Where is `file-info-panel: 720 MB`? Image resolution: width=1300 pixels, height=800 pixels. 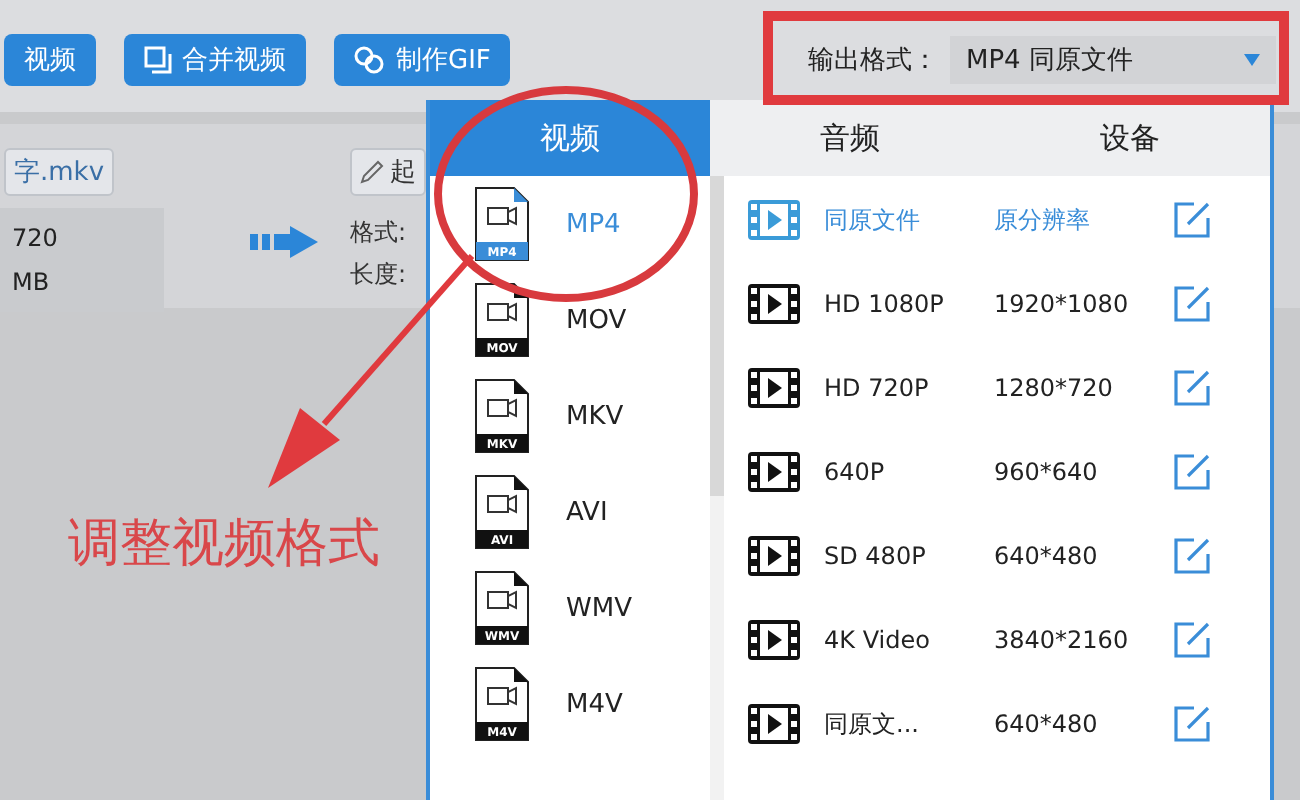 file-info-panel: 720 MB is located at coordinates (82, 260).